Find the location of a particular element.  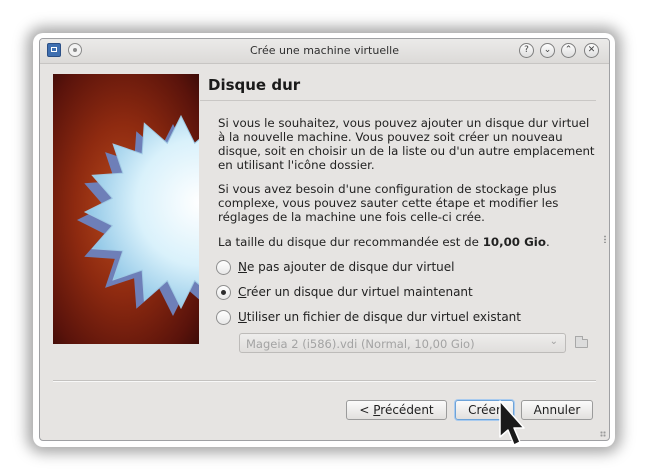

mouse-pointer-icon is located at coordinates (512, 423).